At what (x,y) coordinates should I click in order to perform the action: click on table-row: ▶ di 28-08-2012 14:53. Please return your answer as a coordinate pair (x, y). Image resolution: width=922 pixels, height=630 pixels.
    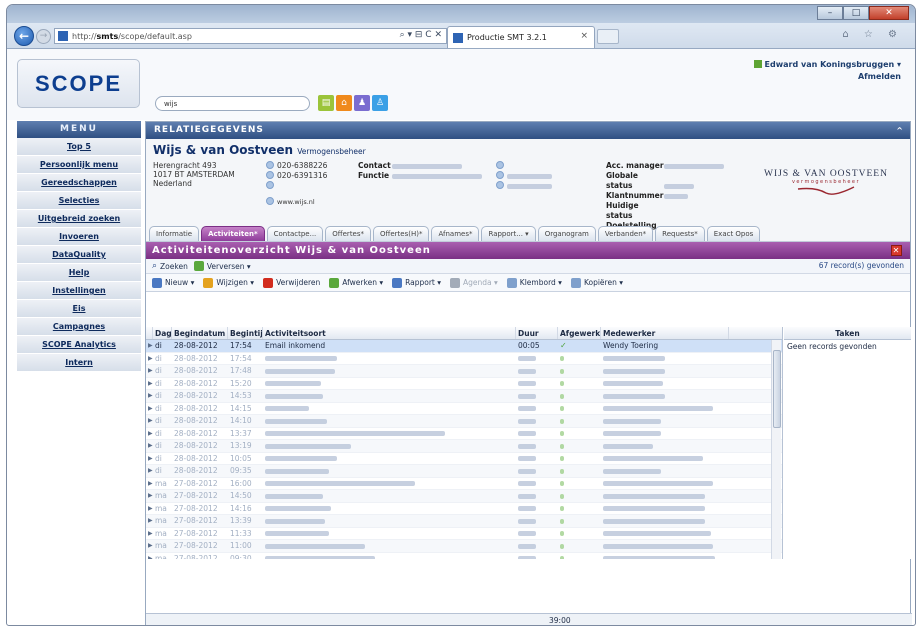
    Looking at the image, I should click on (464, 396).